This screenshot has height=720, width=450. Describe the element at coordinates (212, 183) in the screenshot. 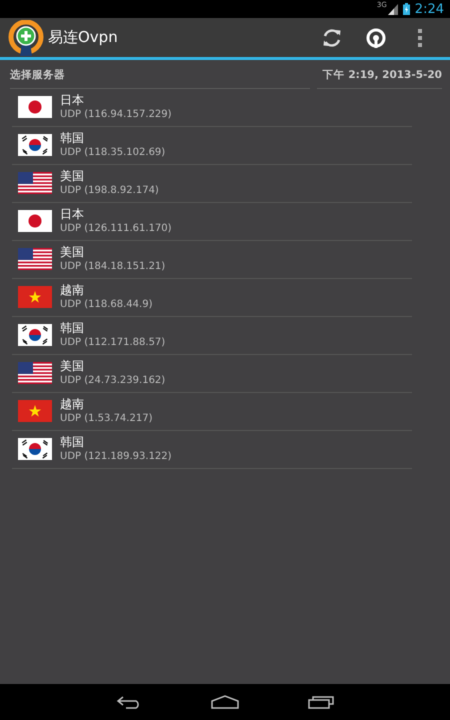

I see `server-row: 美国 UDP (198.8.92.174)` at that location.